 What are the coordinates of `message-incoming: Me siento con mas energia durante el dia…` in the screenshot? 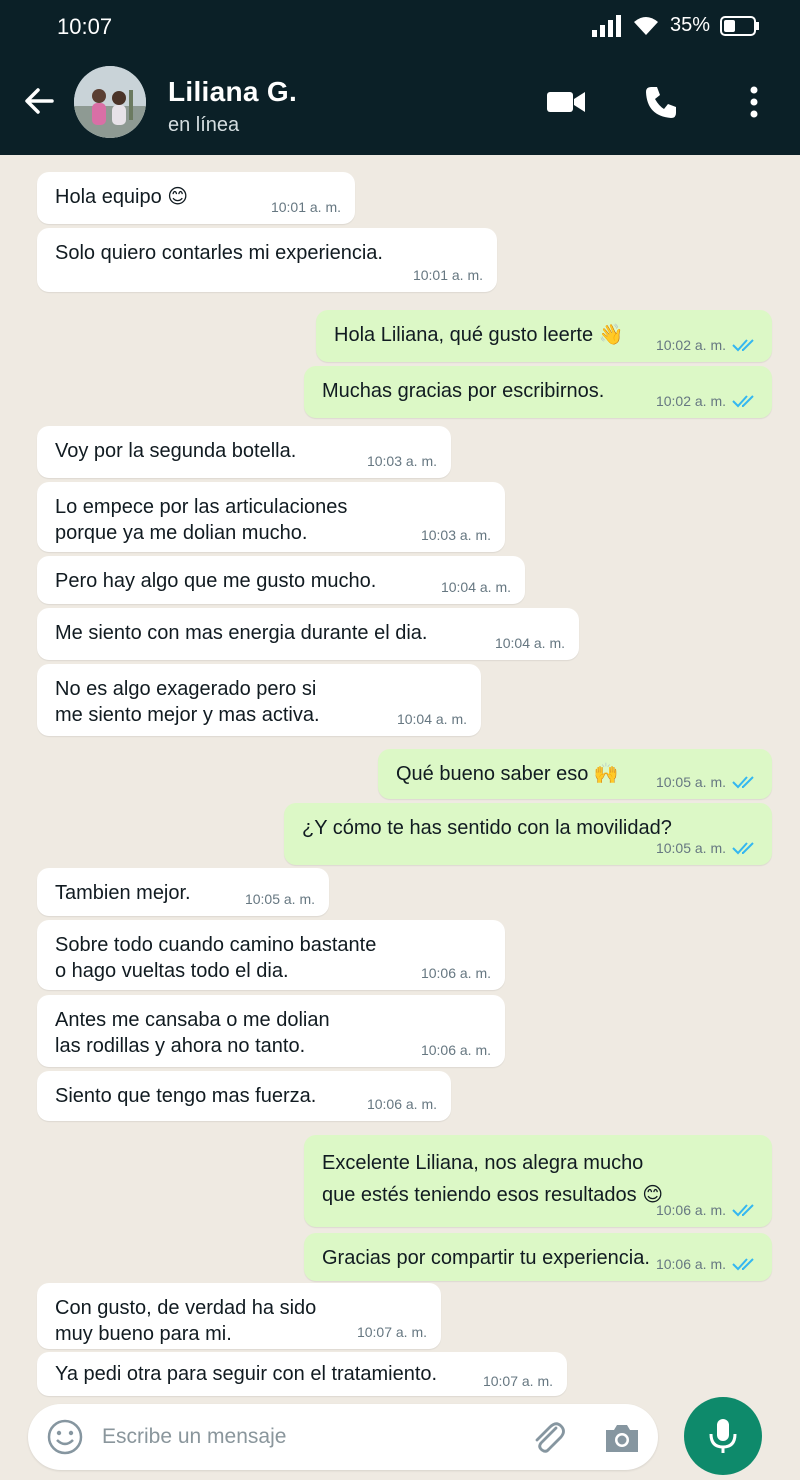 It's located at (308, 634).